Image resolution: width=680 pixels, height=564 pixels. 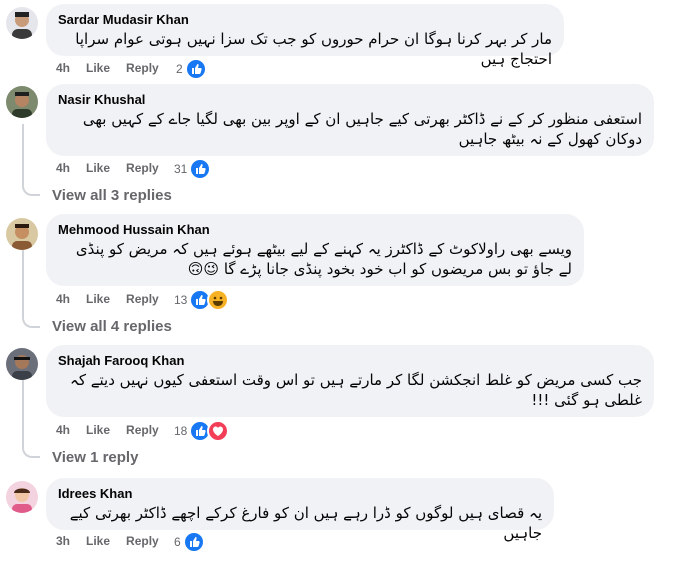 What do you see at coordinates (112, 326) in the screenshot?
I see `view-replies-link: View all 4 replies` at bounding box center [112, 326].